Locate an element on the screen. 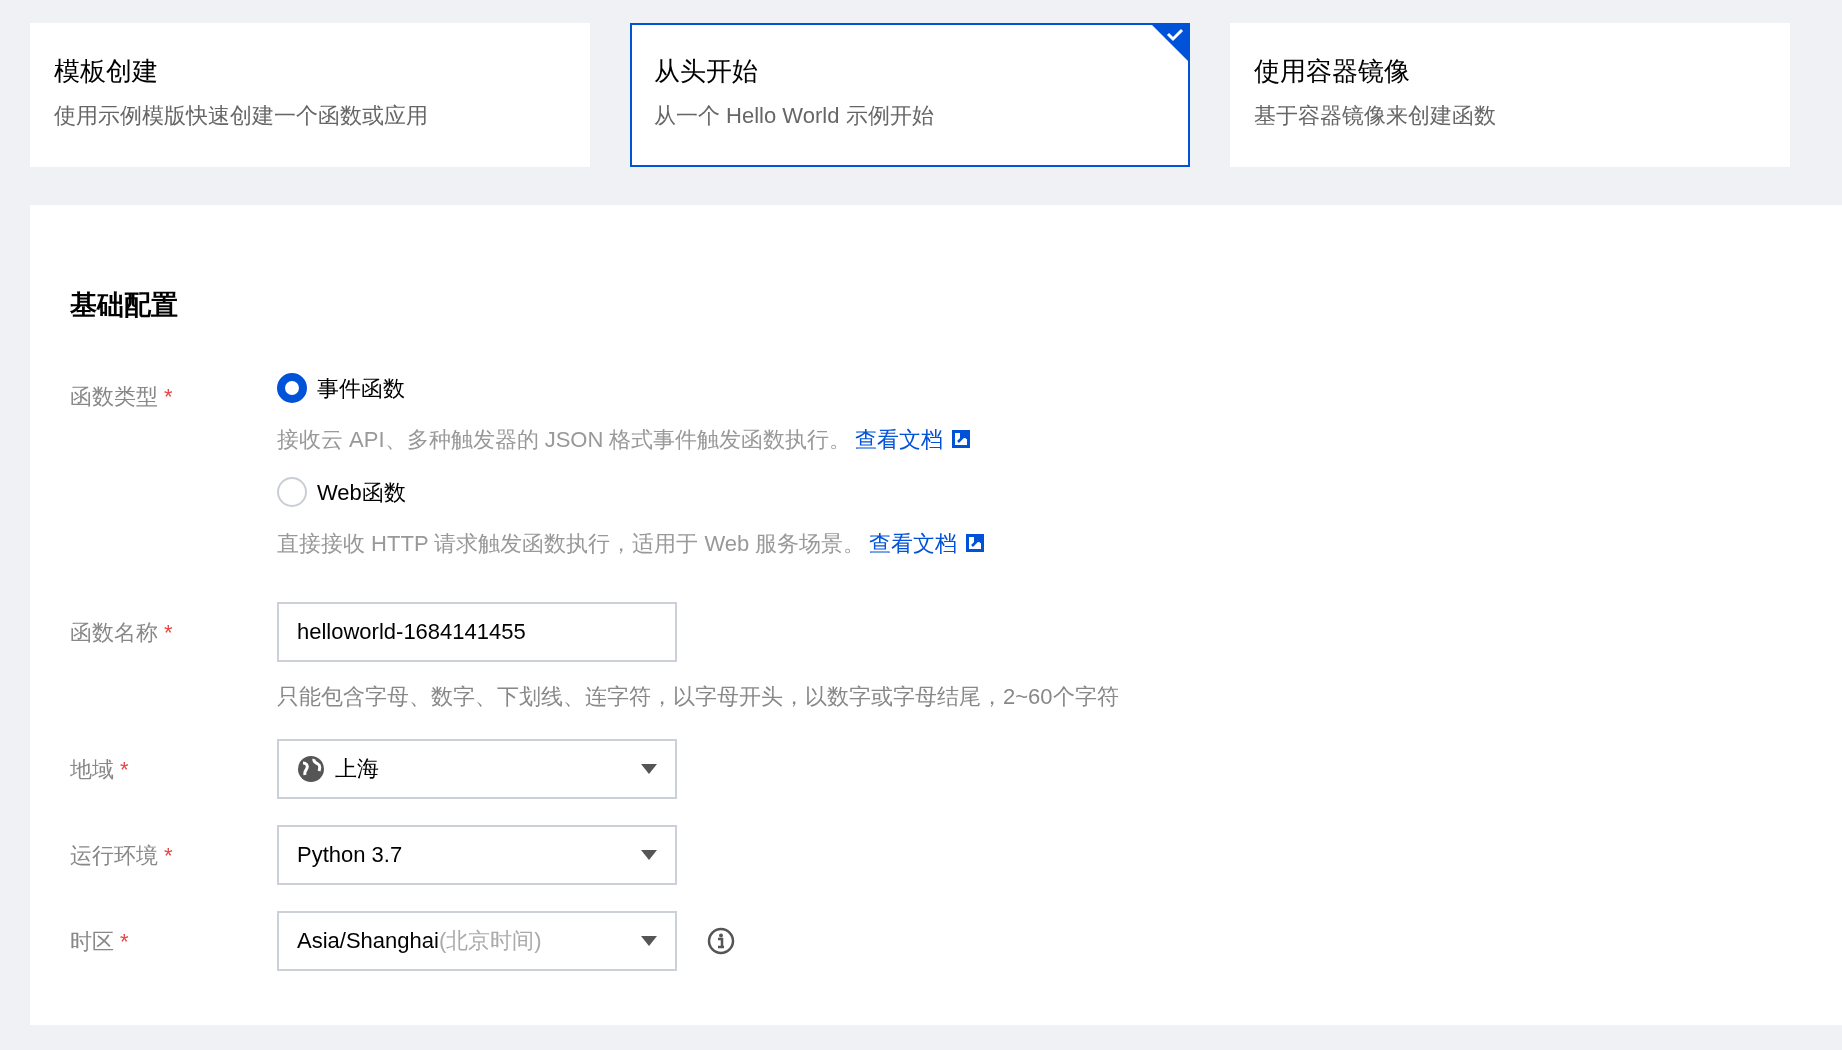 Image resolution: width=1842 pixels, height=1050 pixels. selected-check-icon is located at coordinates (1170, 43).